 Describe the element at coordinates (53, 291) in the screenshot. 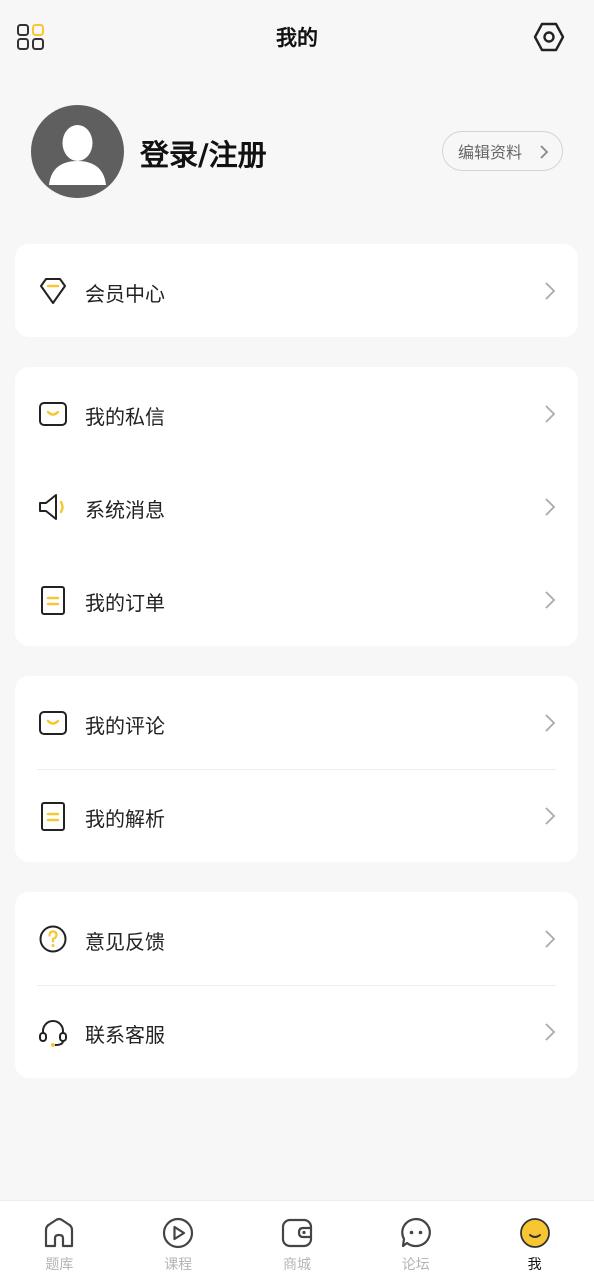

I see `diamond-icon` at that location.